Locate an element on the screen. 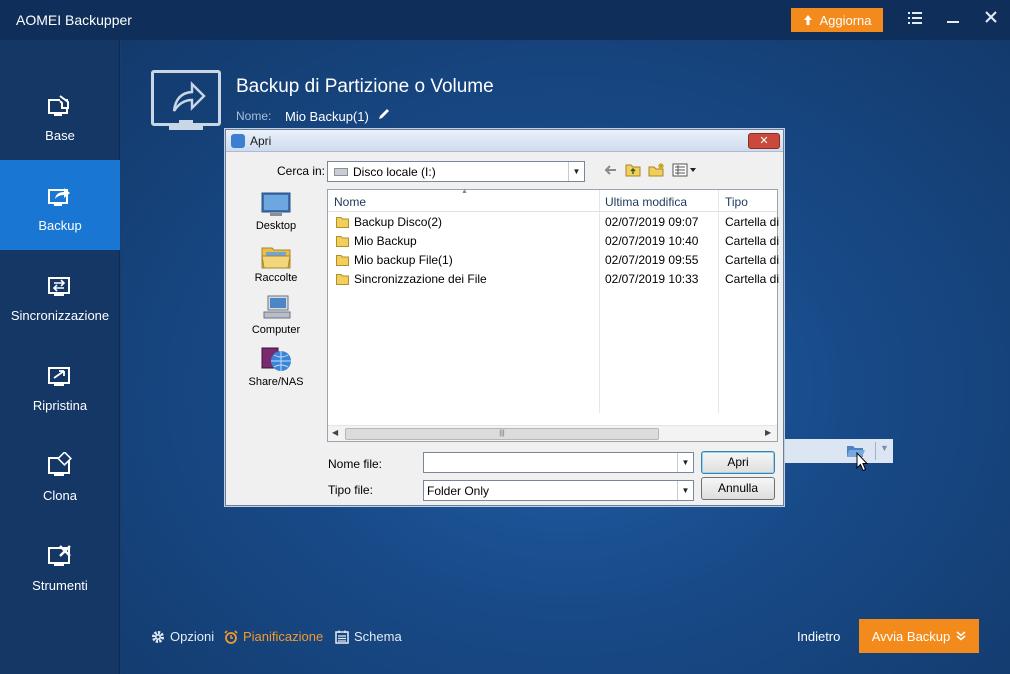 The image size is (1010, 674). place-label: Share/NAS is located at coordinates (276, 382).